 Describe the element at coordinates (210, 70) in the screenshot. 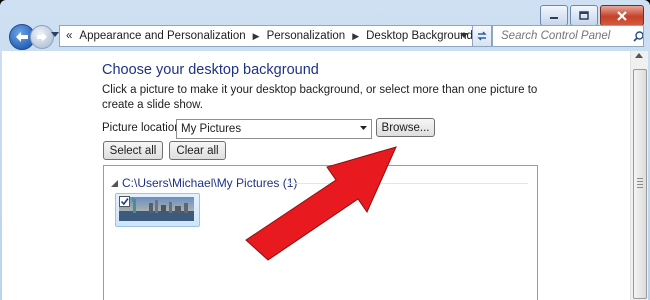

I see `page-title: Choose your desktop background` at that location.